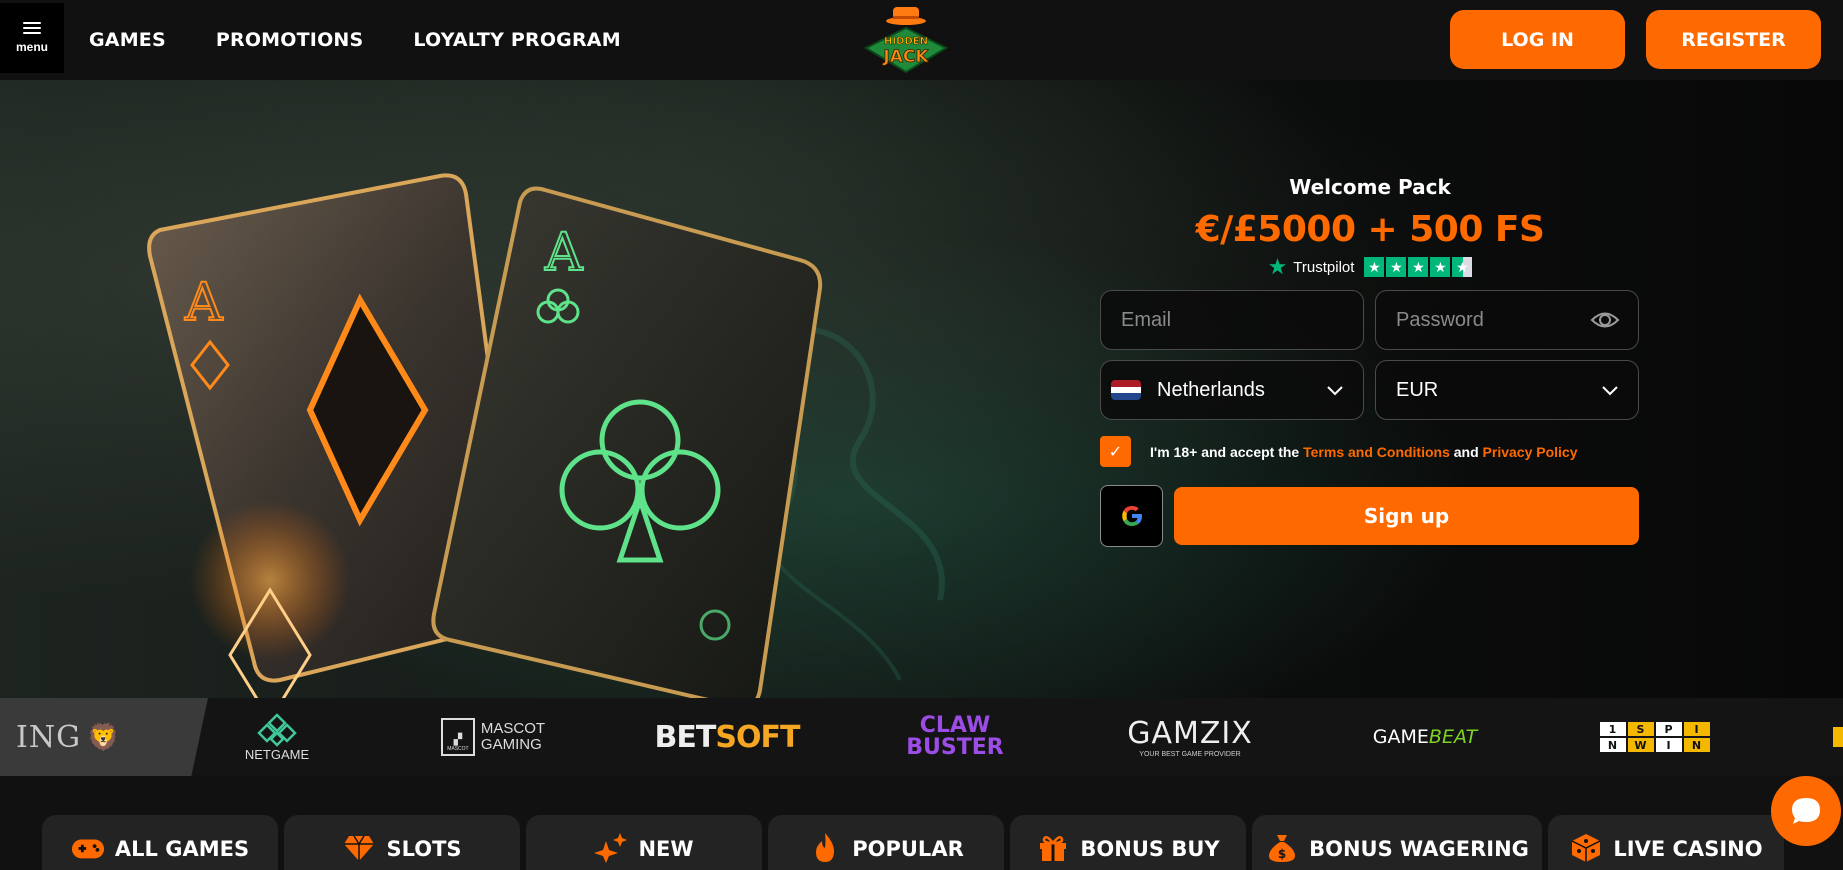 The height and width of the screenshot is (870, 1843). I want to click on lion-icon: 🦁, so click(103, 736).